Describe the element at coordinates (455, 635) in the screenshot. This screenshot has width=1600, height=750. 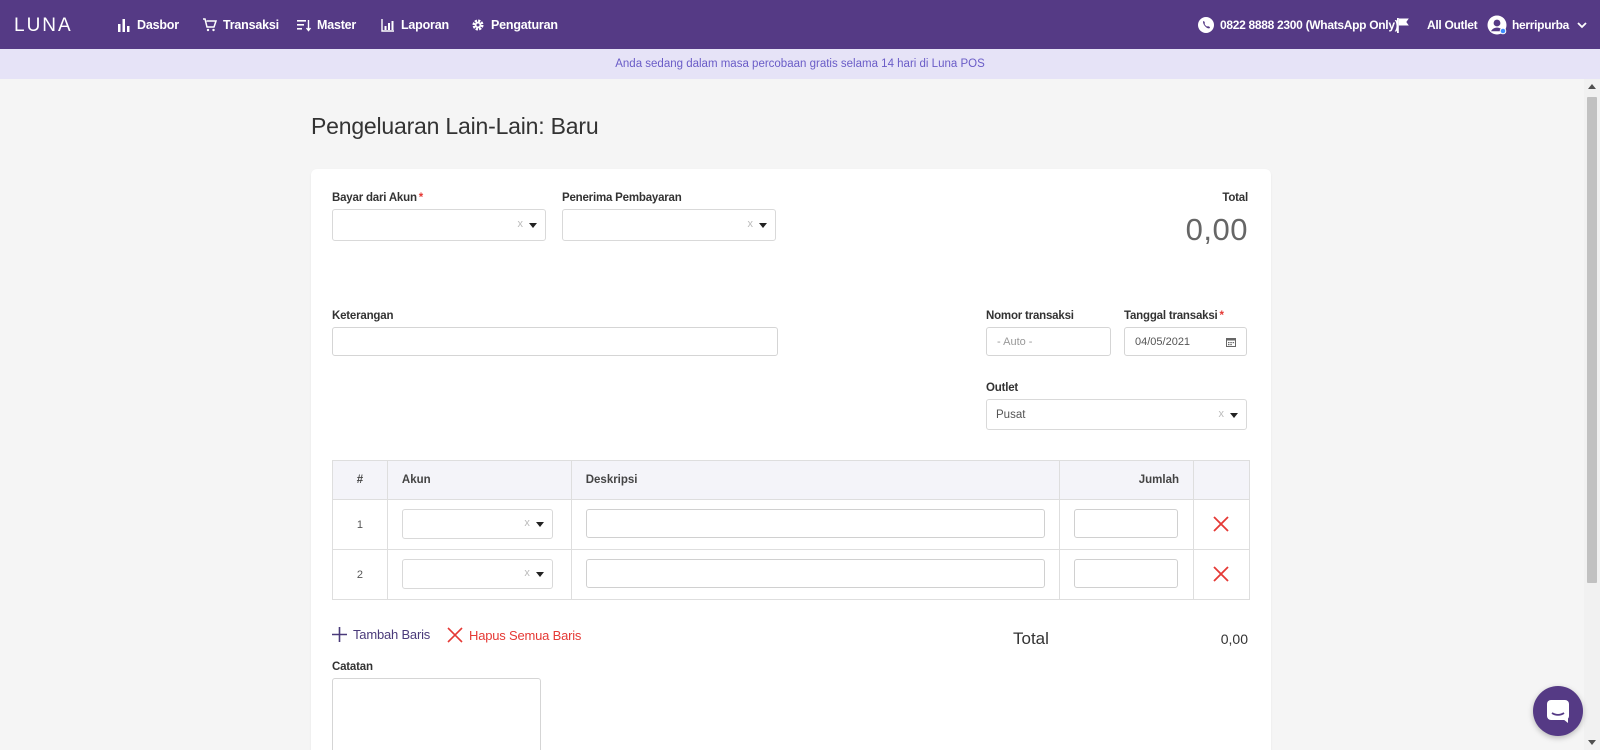
I see `close-icon` at that location.